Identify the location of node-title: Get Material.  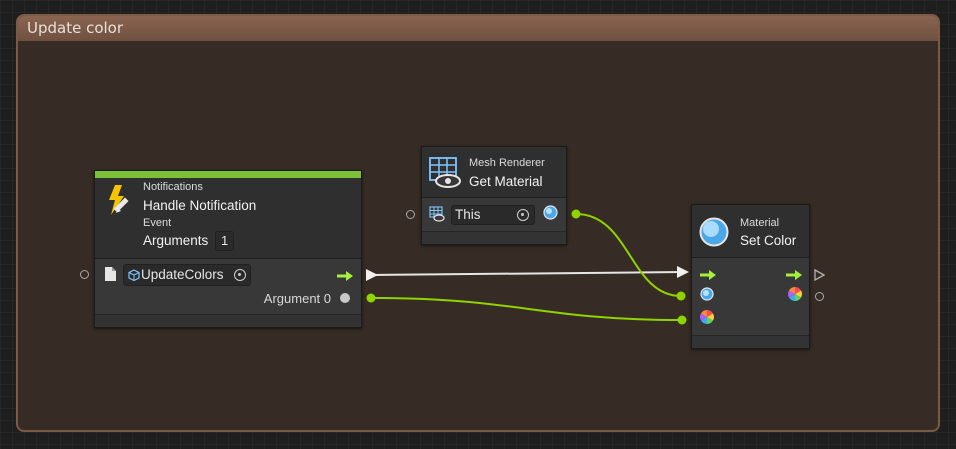
(506, 181).